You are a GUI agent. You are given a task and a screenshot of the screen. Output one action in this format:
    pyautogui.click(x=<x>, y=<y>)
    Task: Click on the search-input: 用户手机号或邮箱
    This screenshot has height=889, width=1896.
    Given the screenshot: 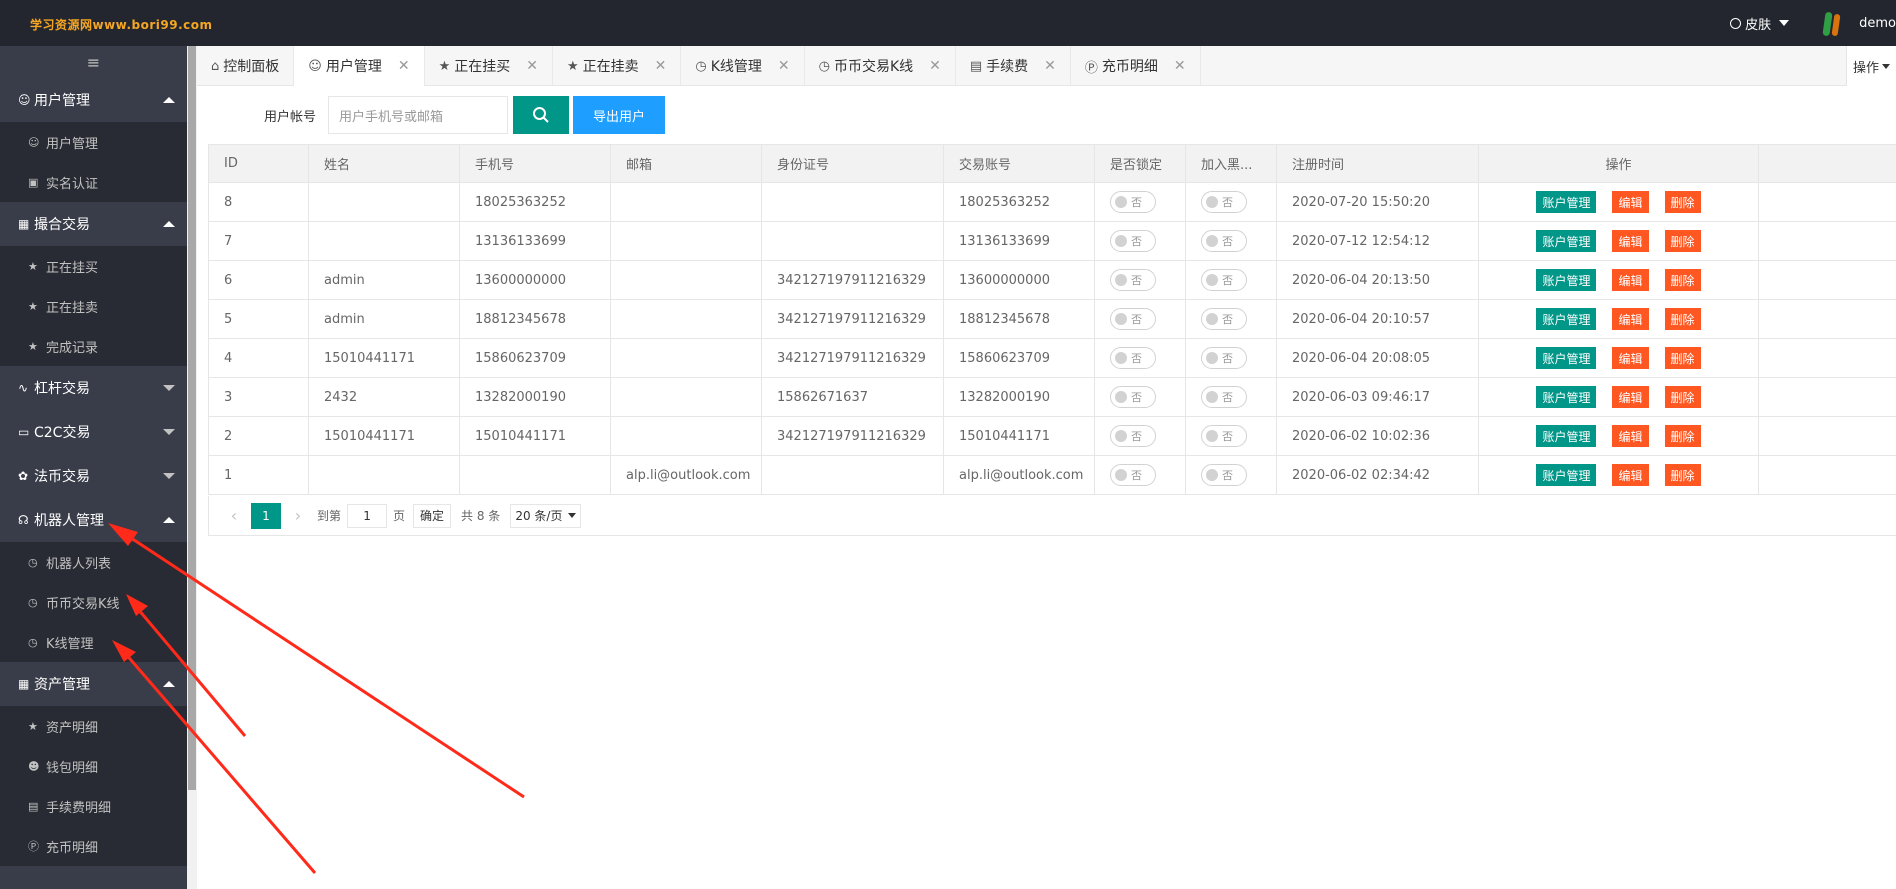 What is the action you would take?
    pyautogui.click(x=418, y=115)
    